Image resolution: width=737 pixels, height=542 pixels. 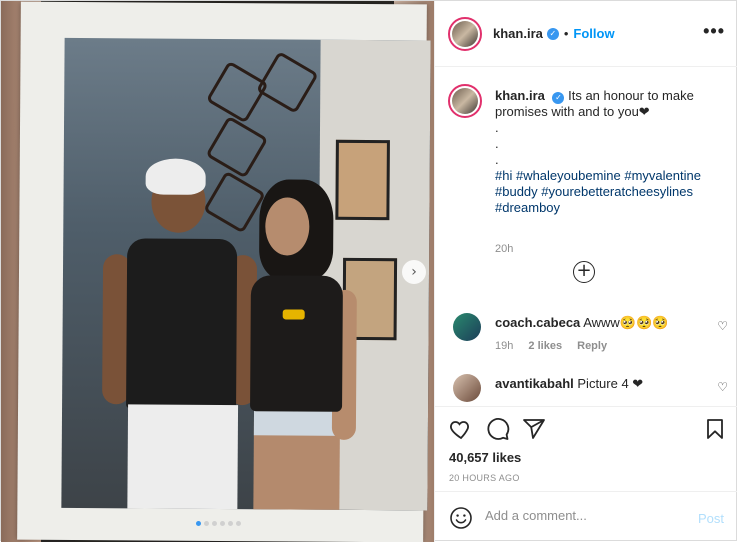 What do you see at coordinates (593, 33) in the screenshot?
I see `follow-button: Follow` at bounding box center [593, 33].